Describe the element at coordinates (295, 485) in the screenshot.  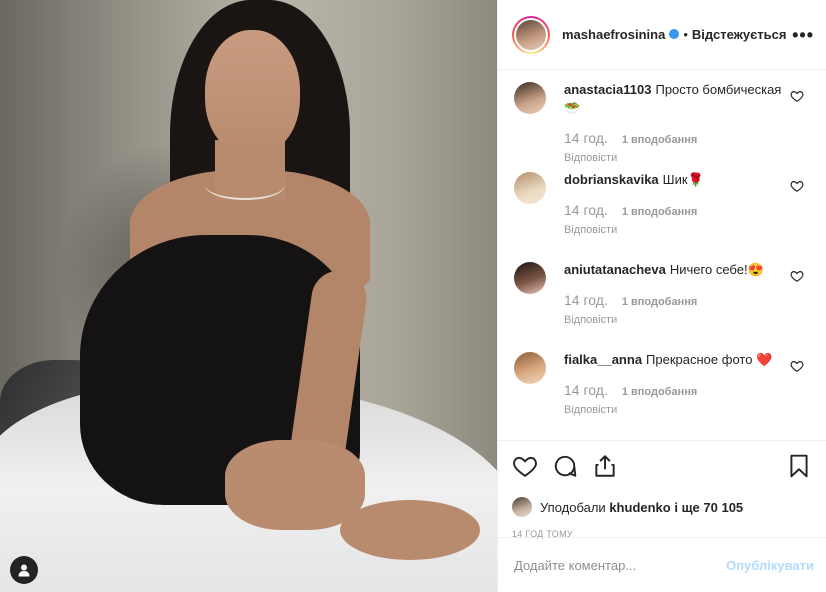
I see `photo-hands` at that location.